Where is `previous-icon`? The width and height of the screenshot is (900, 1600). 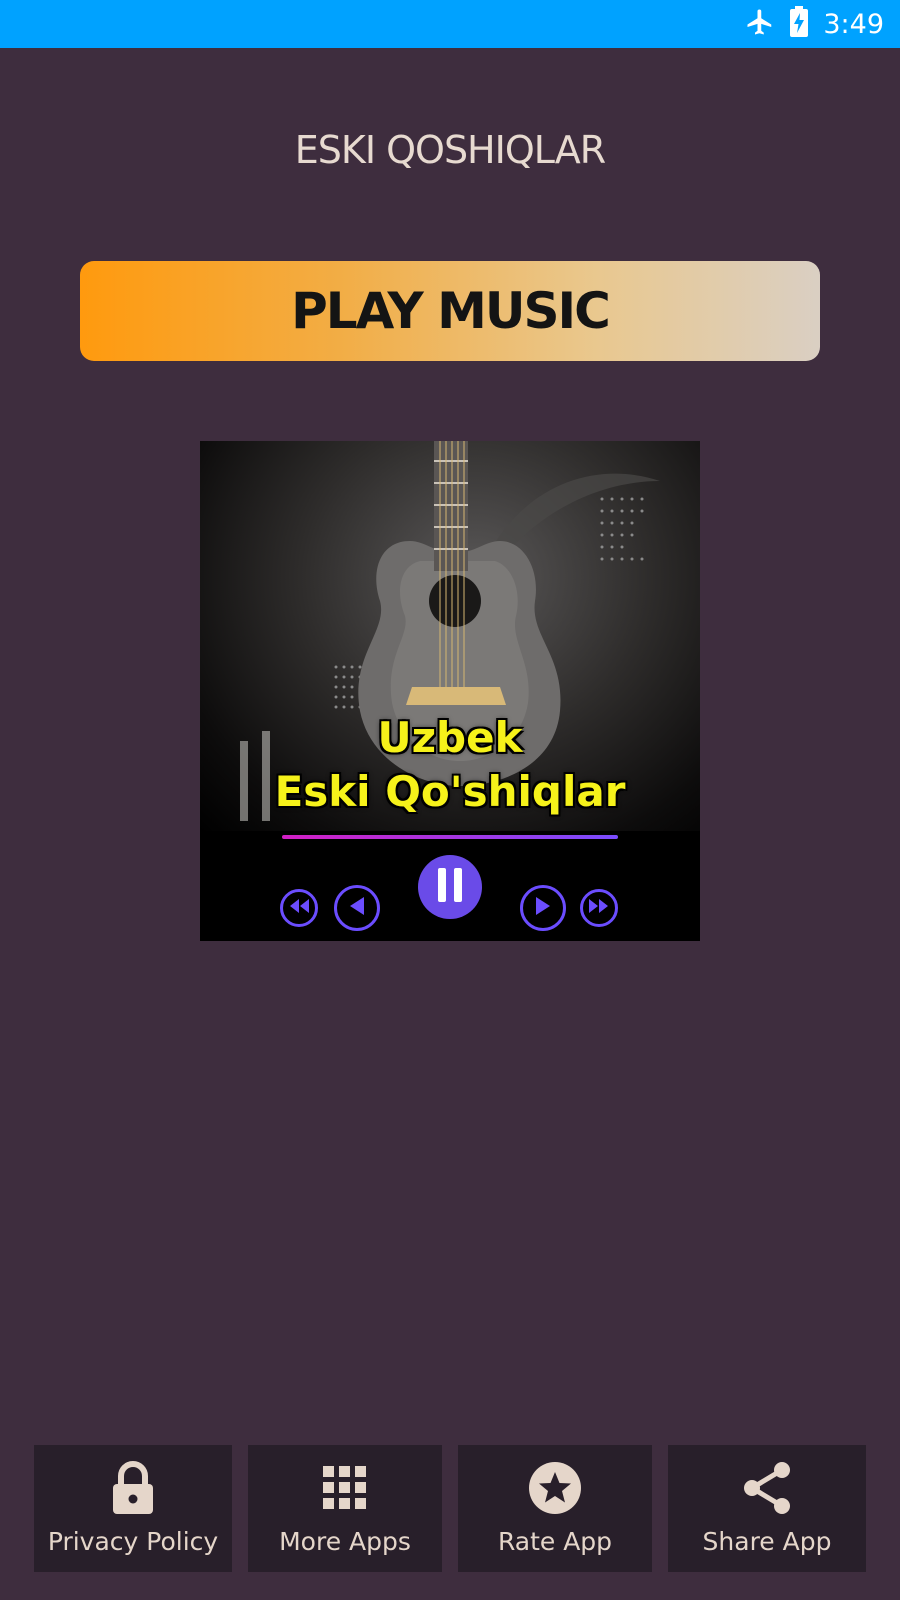 previous-icon is located at coordinates (357, 908).